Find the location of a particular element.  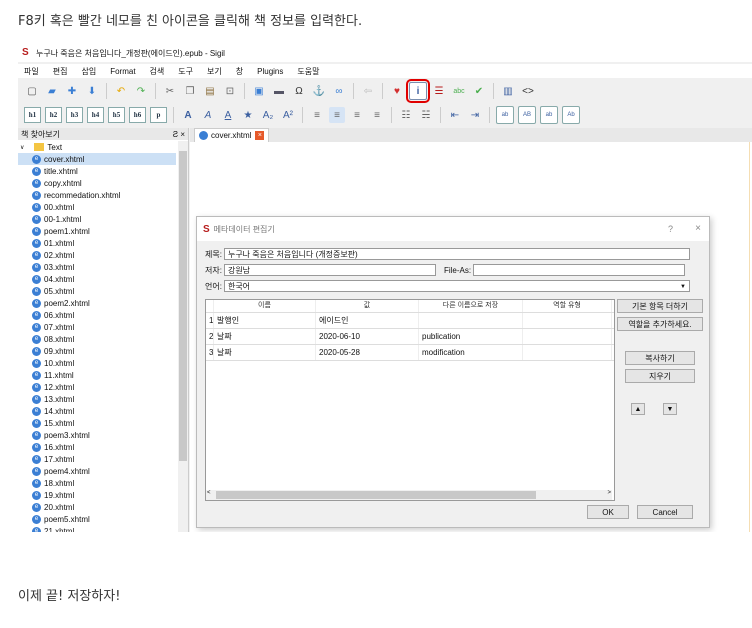

heading-4-button: h4 is located at coordinates (95, 115).